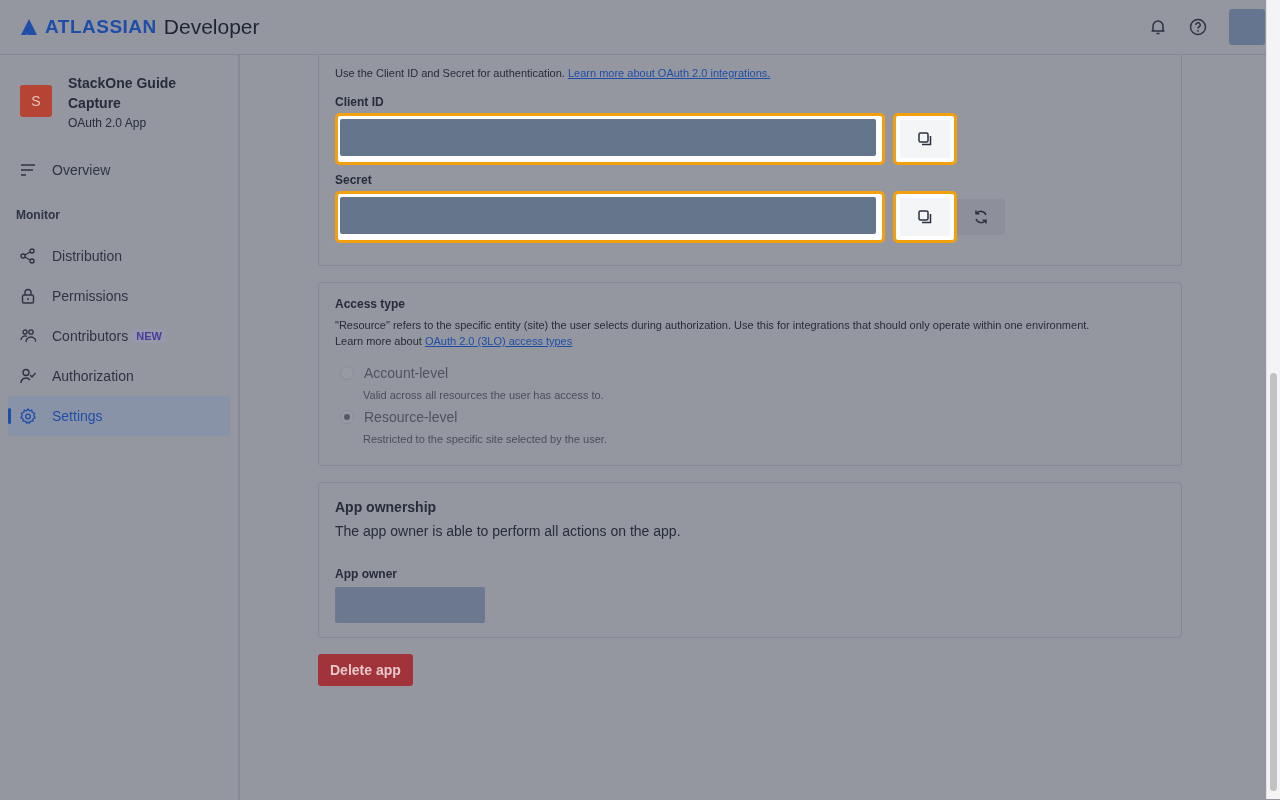 This screenshot has height=800, width=1280. I want to click on field-label: Client ID, so click(360, 102).